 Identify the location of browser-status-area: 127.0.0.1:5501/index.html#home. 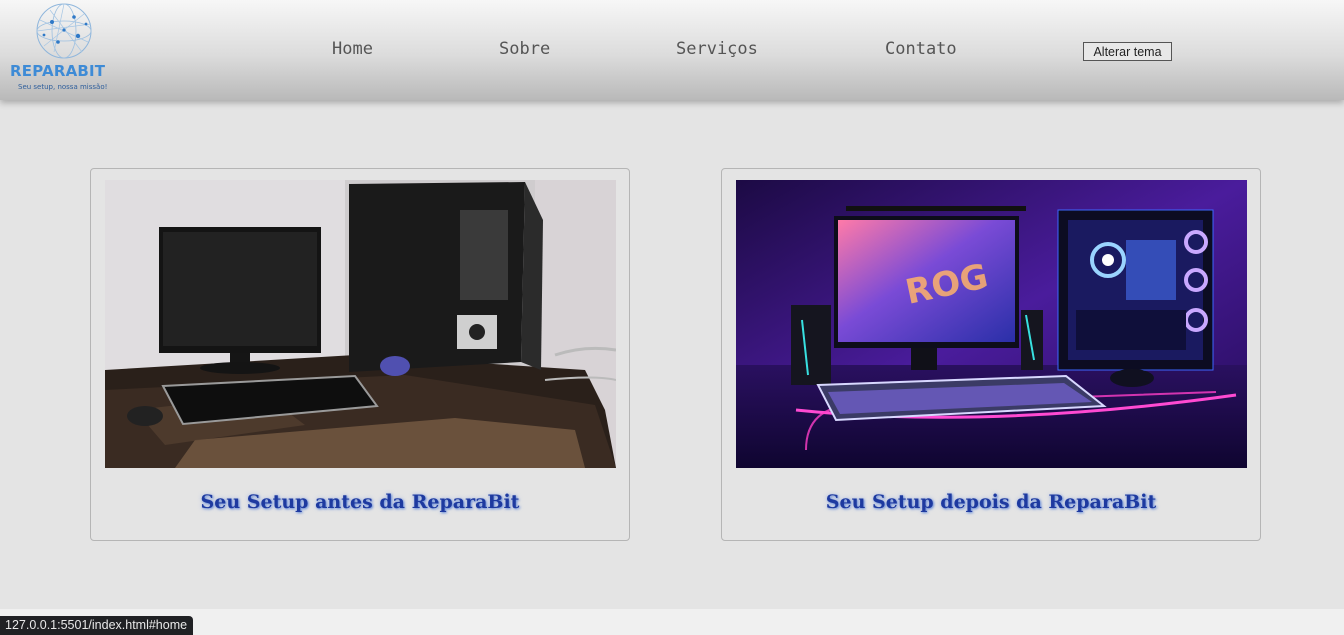
(672, 622).